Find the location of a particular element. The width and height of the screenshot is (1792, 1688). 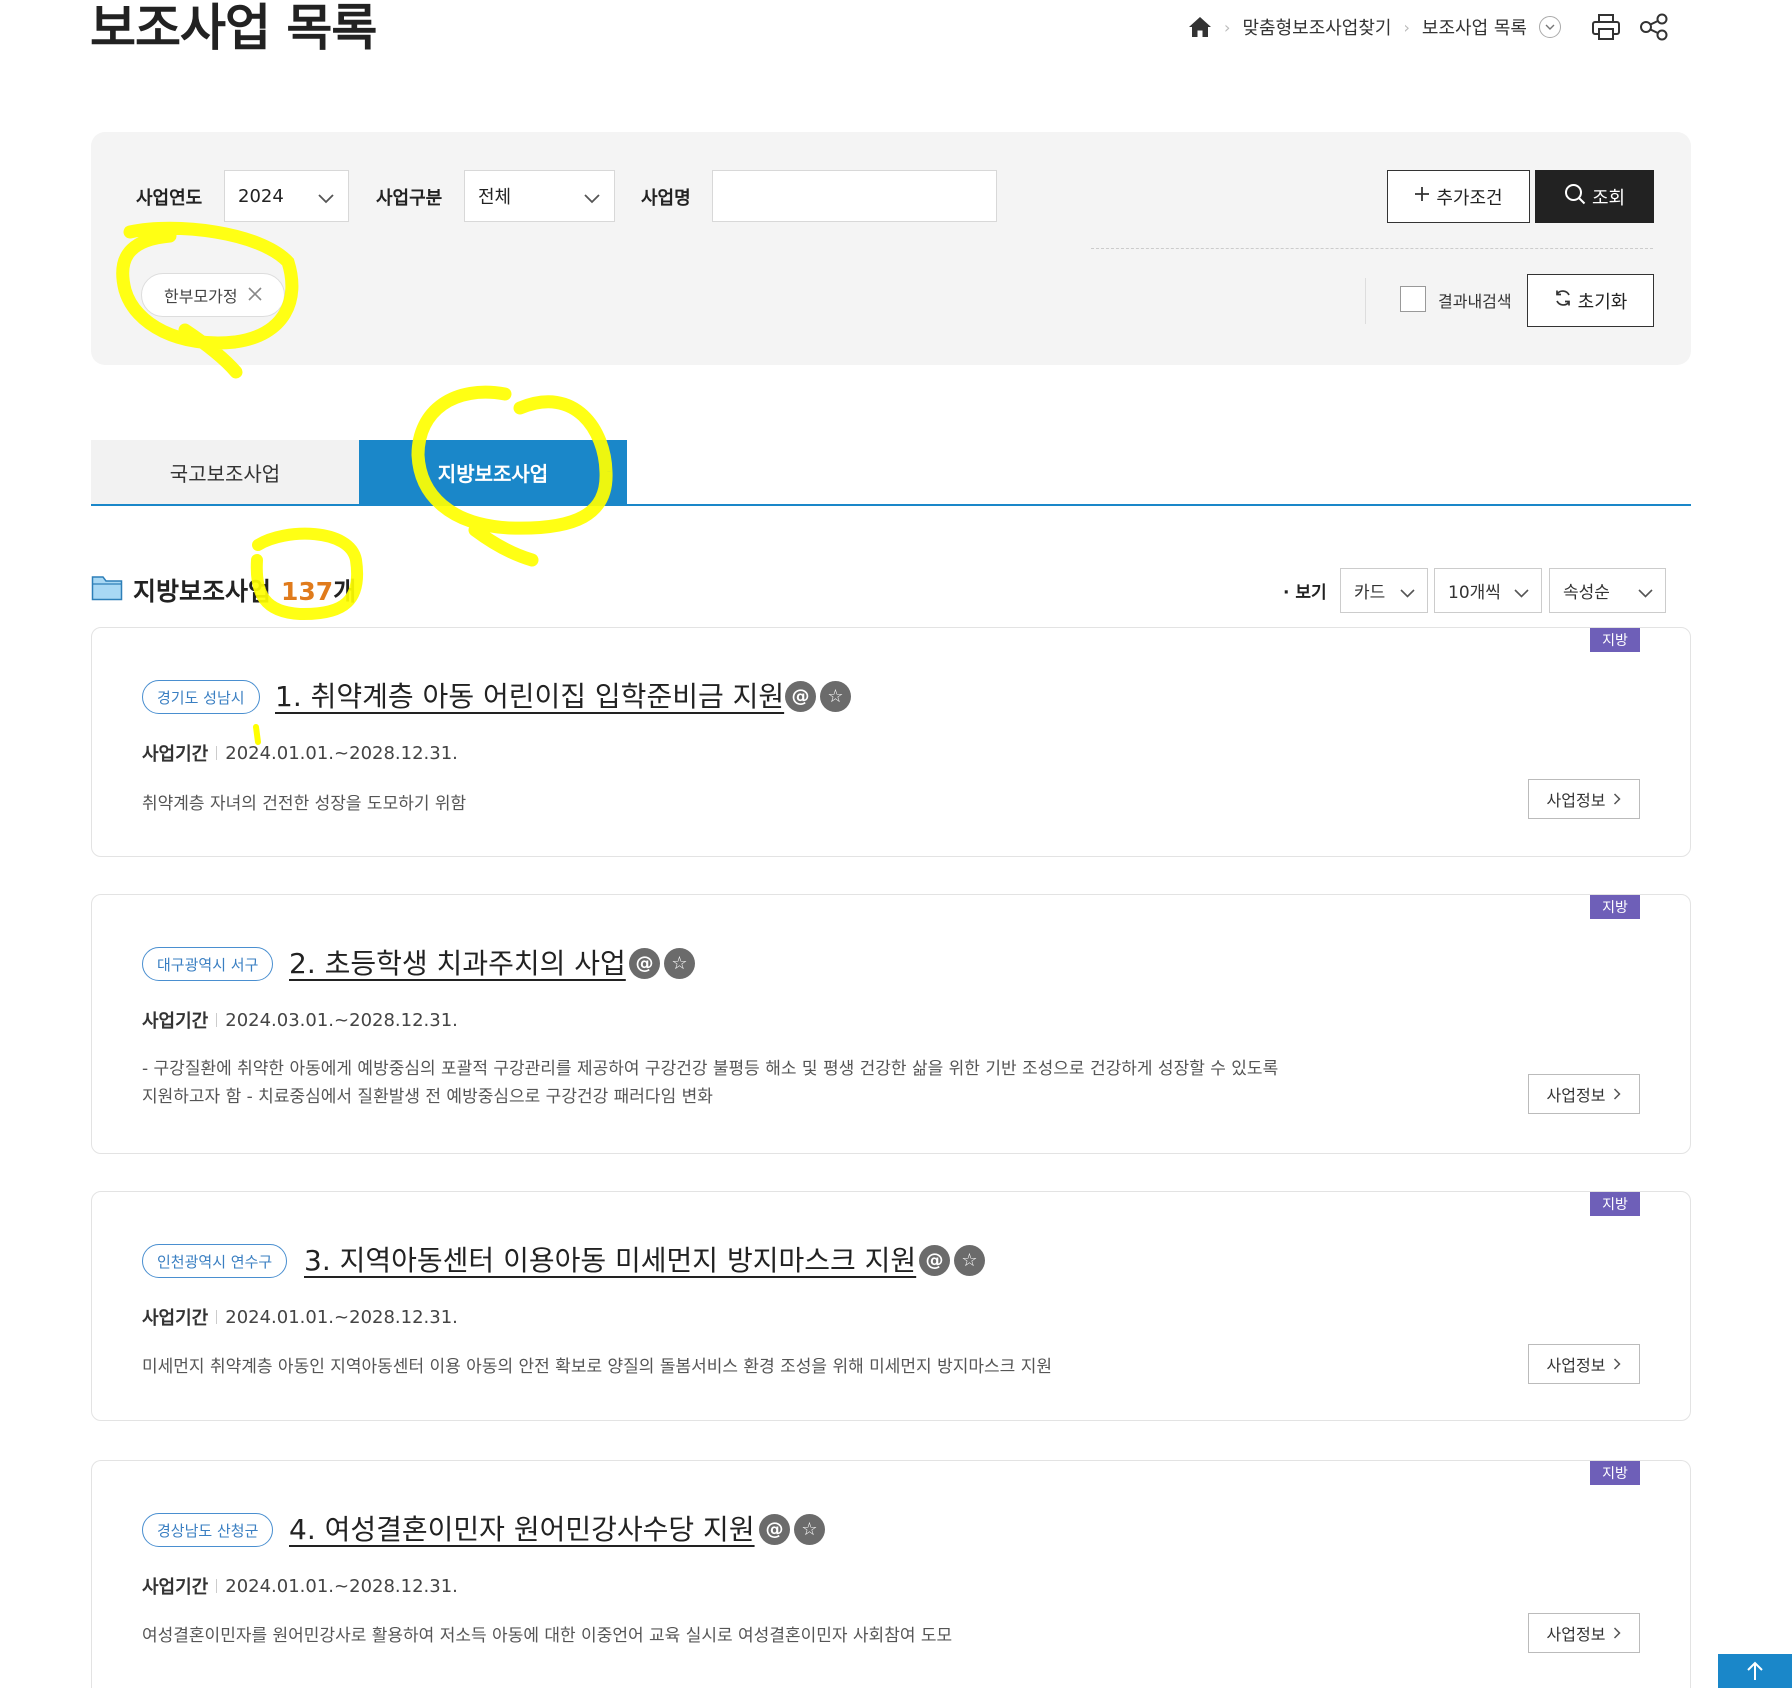

type-select: 전체 is located at coordinates (539, 196).